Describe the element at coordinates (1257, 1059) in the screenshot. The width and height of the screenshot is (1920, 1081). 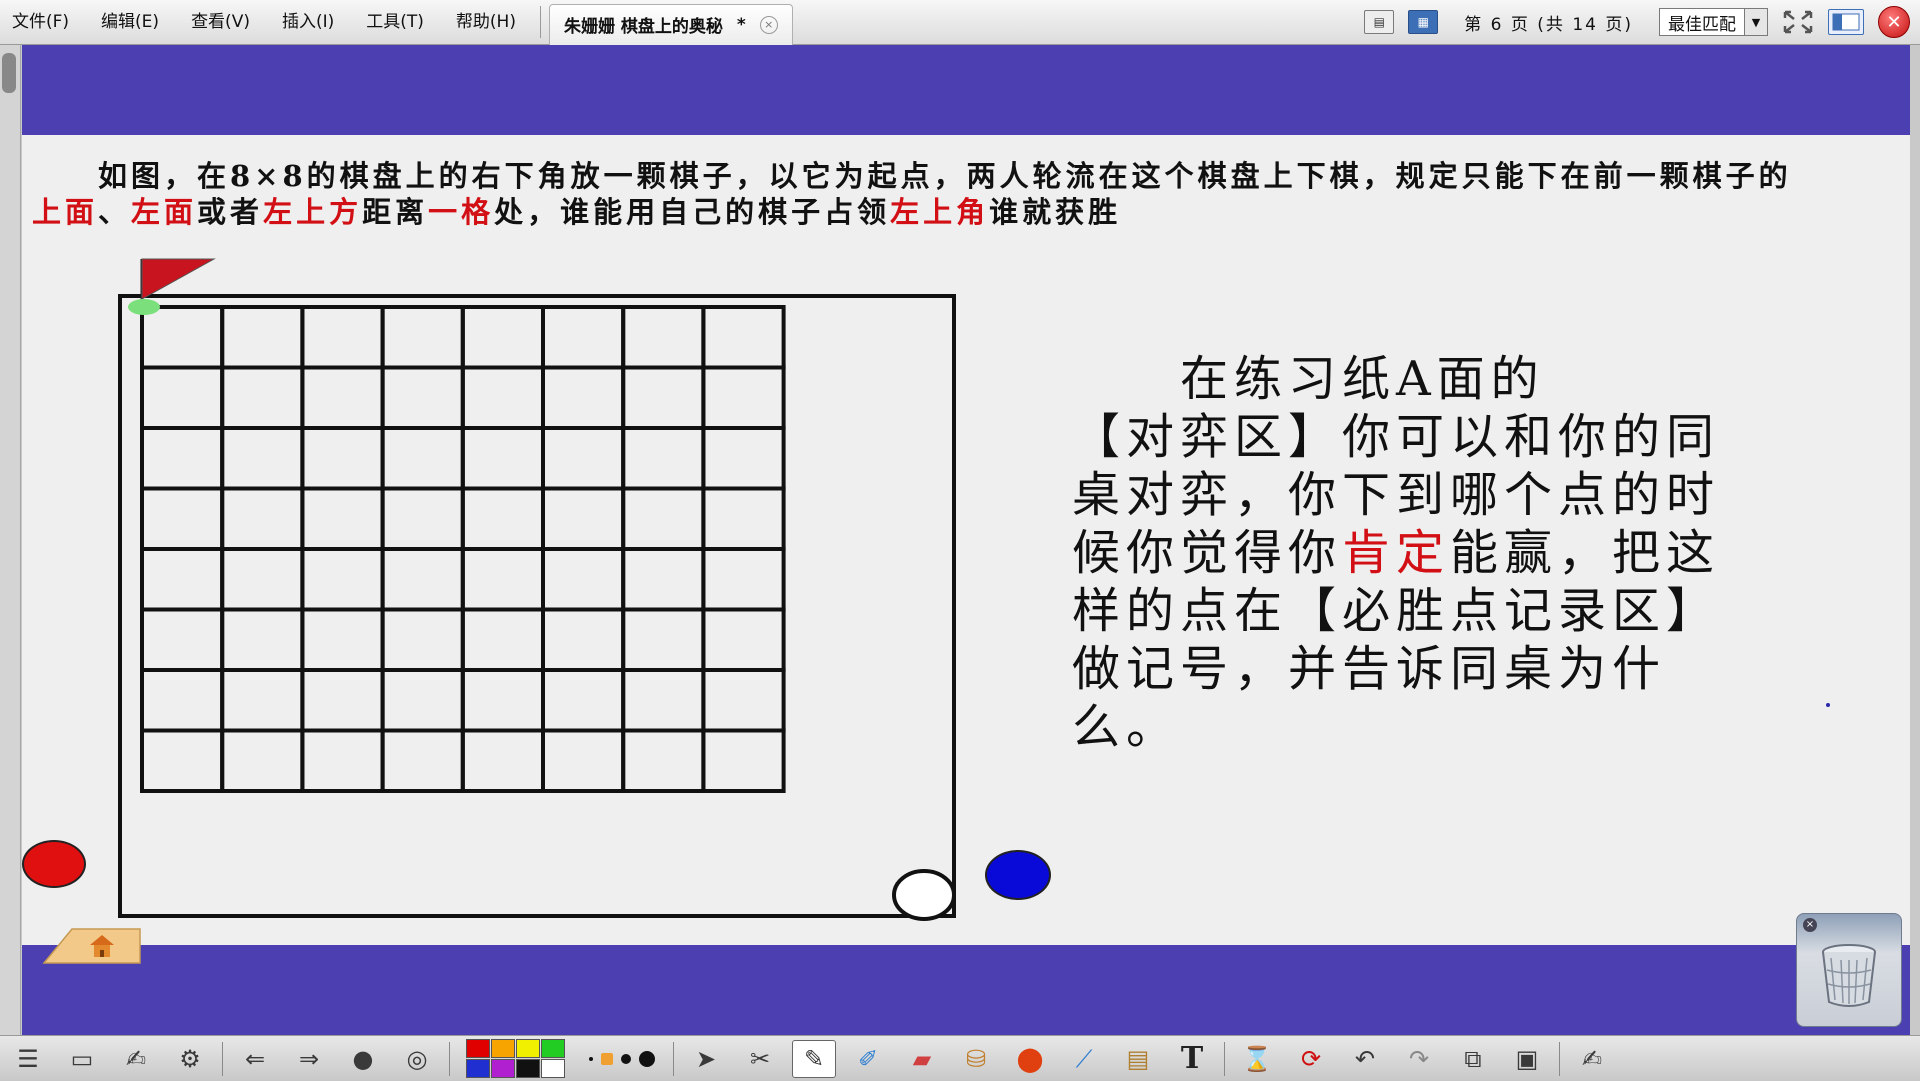
I see `hourglass-icon: ⌛` at that location.